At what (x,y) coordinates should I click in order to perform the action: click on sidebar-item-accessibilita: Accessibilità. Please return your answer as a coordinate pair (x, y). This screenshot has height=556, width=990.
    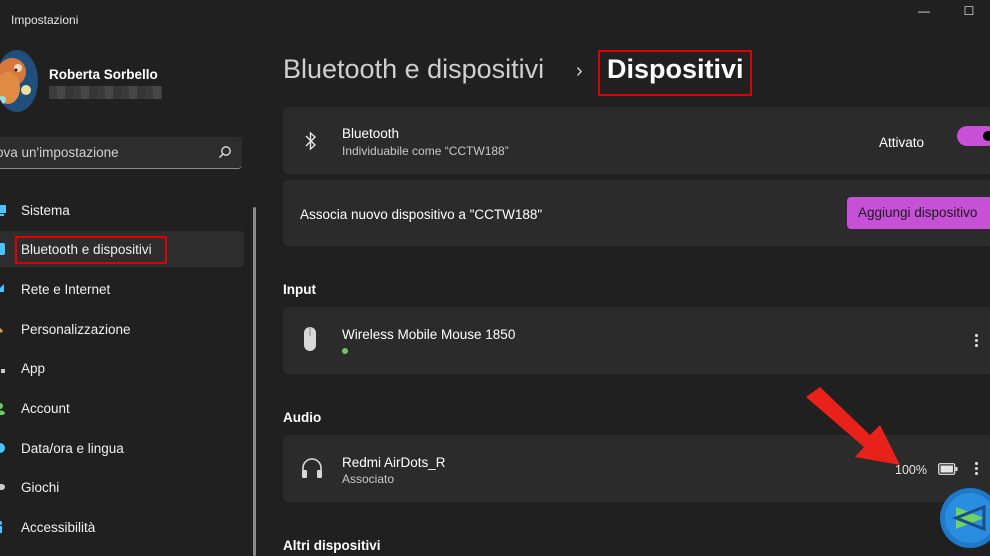
    Looking at the image, I should click on (122, 527).